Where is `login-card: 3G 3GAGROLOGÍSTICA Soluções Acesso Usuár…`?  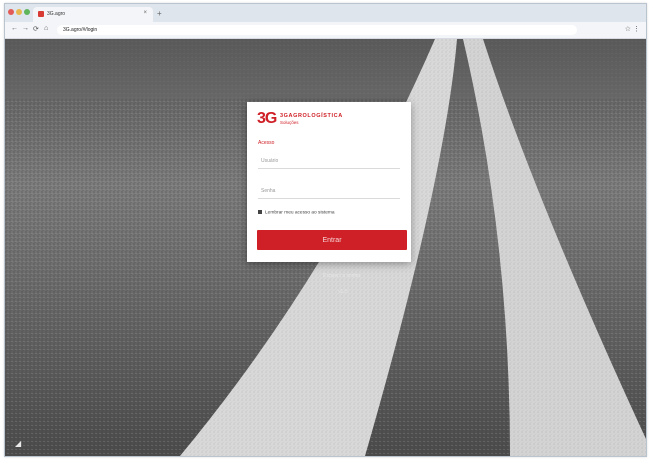 login-card: 3G 3GAGROLOGÍSTICA Soluções Acesso Usuár… is located at coordinates (329, 182).